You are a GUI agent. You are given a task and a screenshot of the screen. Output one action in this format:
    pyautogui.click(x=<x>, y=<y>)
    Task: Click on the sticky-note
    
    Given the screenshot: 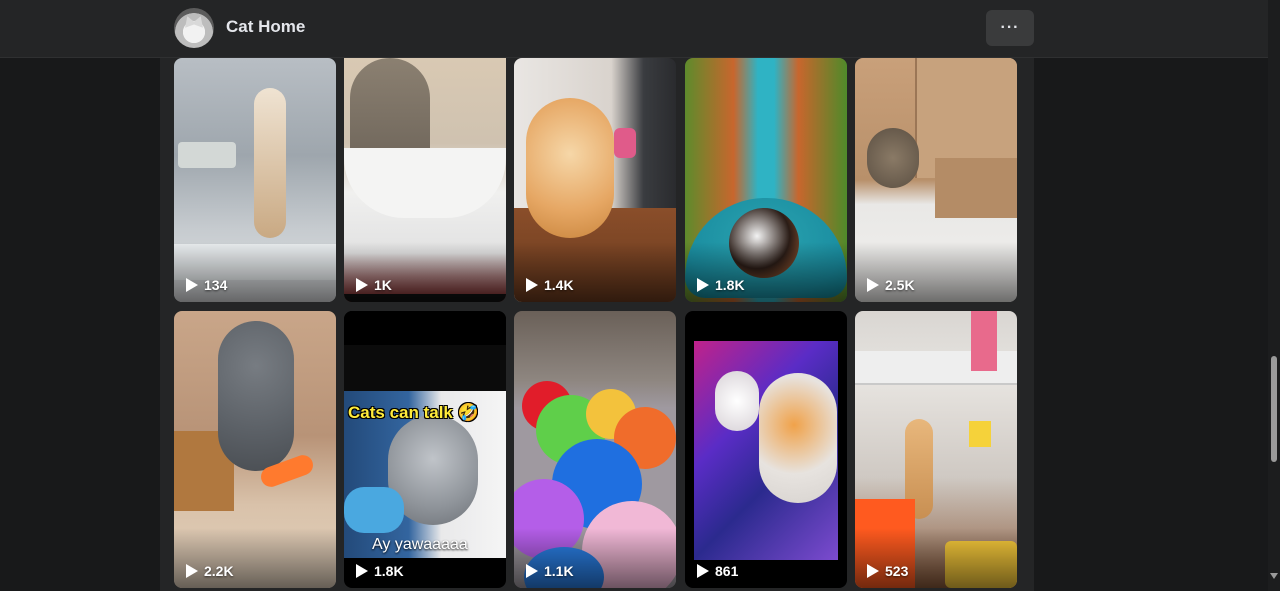 What is the action you would take?
    pyautogui.click(x=980, y=434)
    